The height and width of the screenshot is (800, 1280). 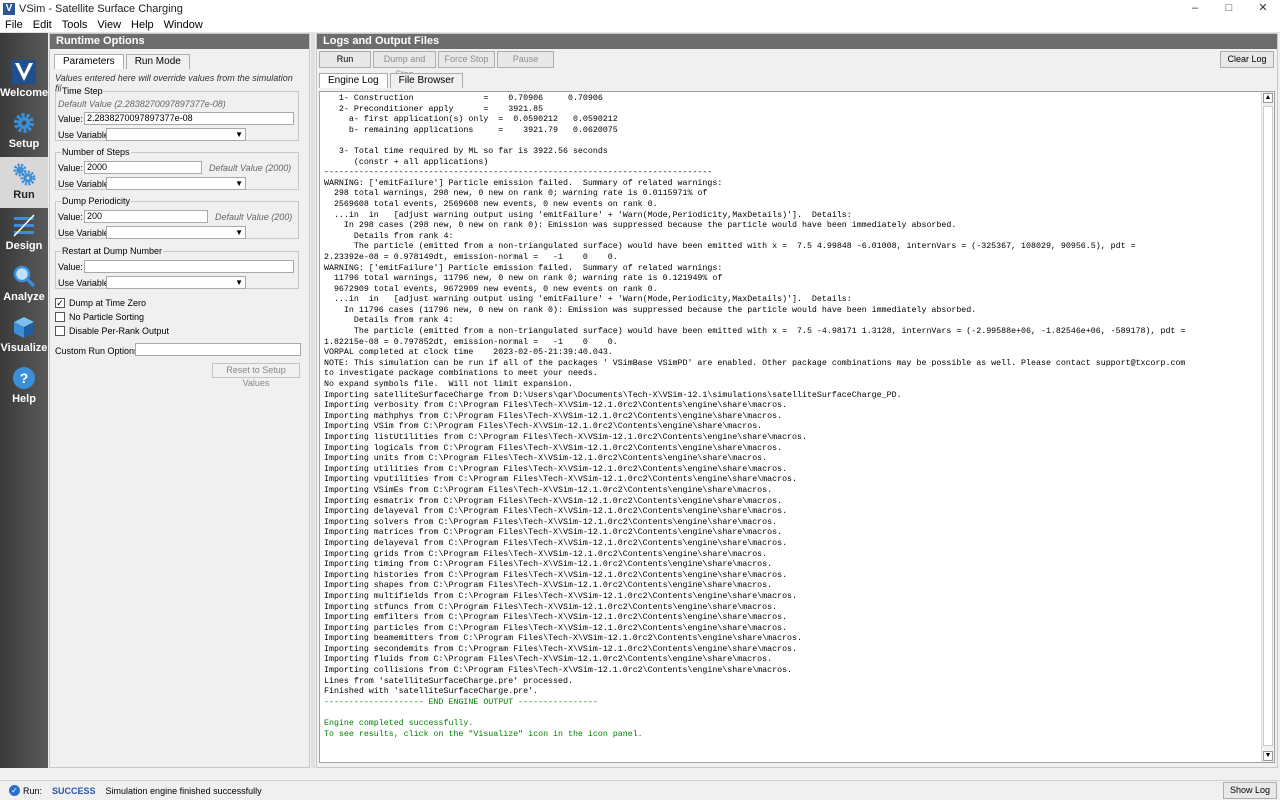 I want to click on status-label: Run:, so click(x=33, y=790).